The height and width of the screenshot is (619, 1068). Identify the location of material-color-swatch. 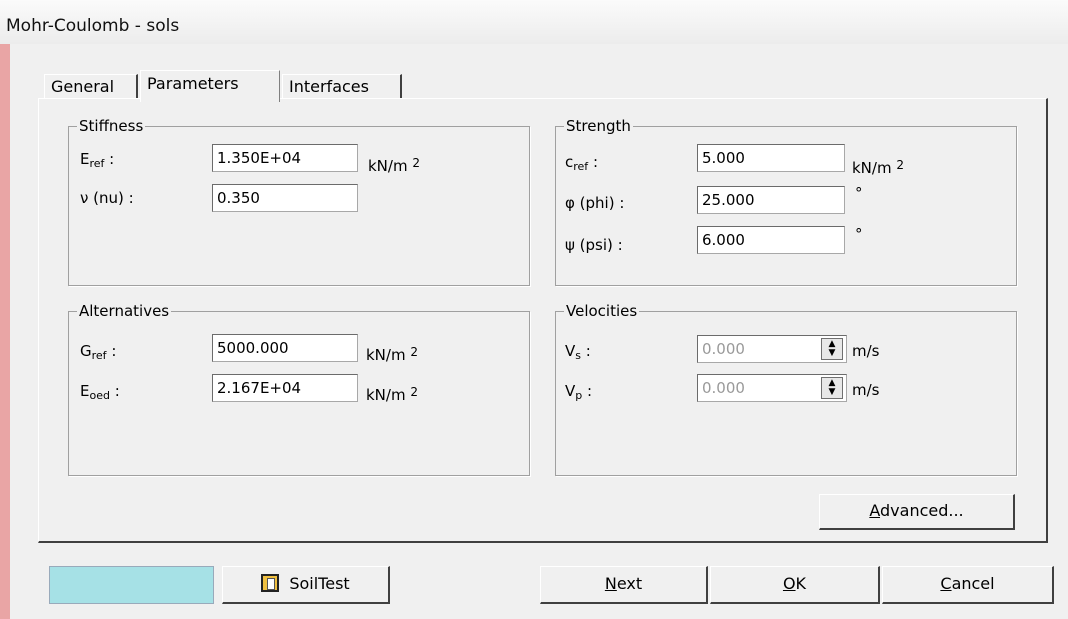
(131, 585).